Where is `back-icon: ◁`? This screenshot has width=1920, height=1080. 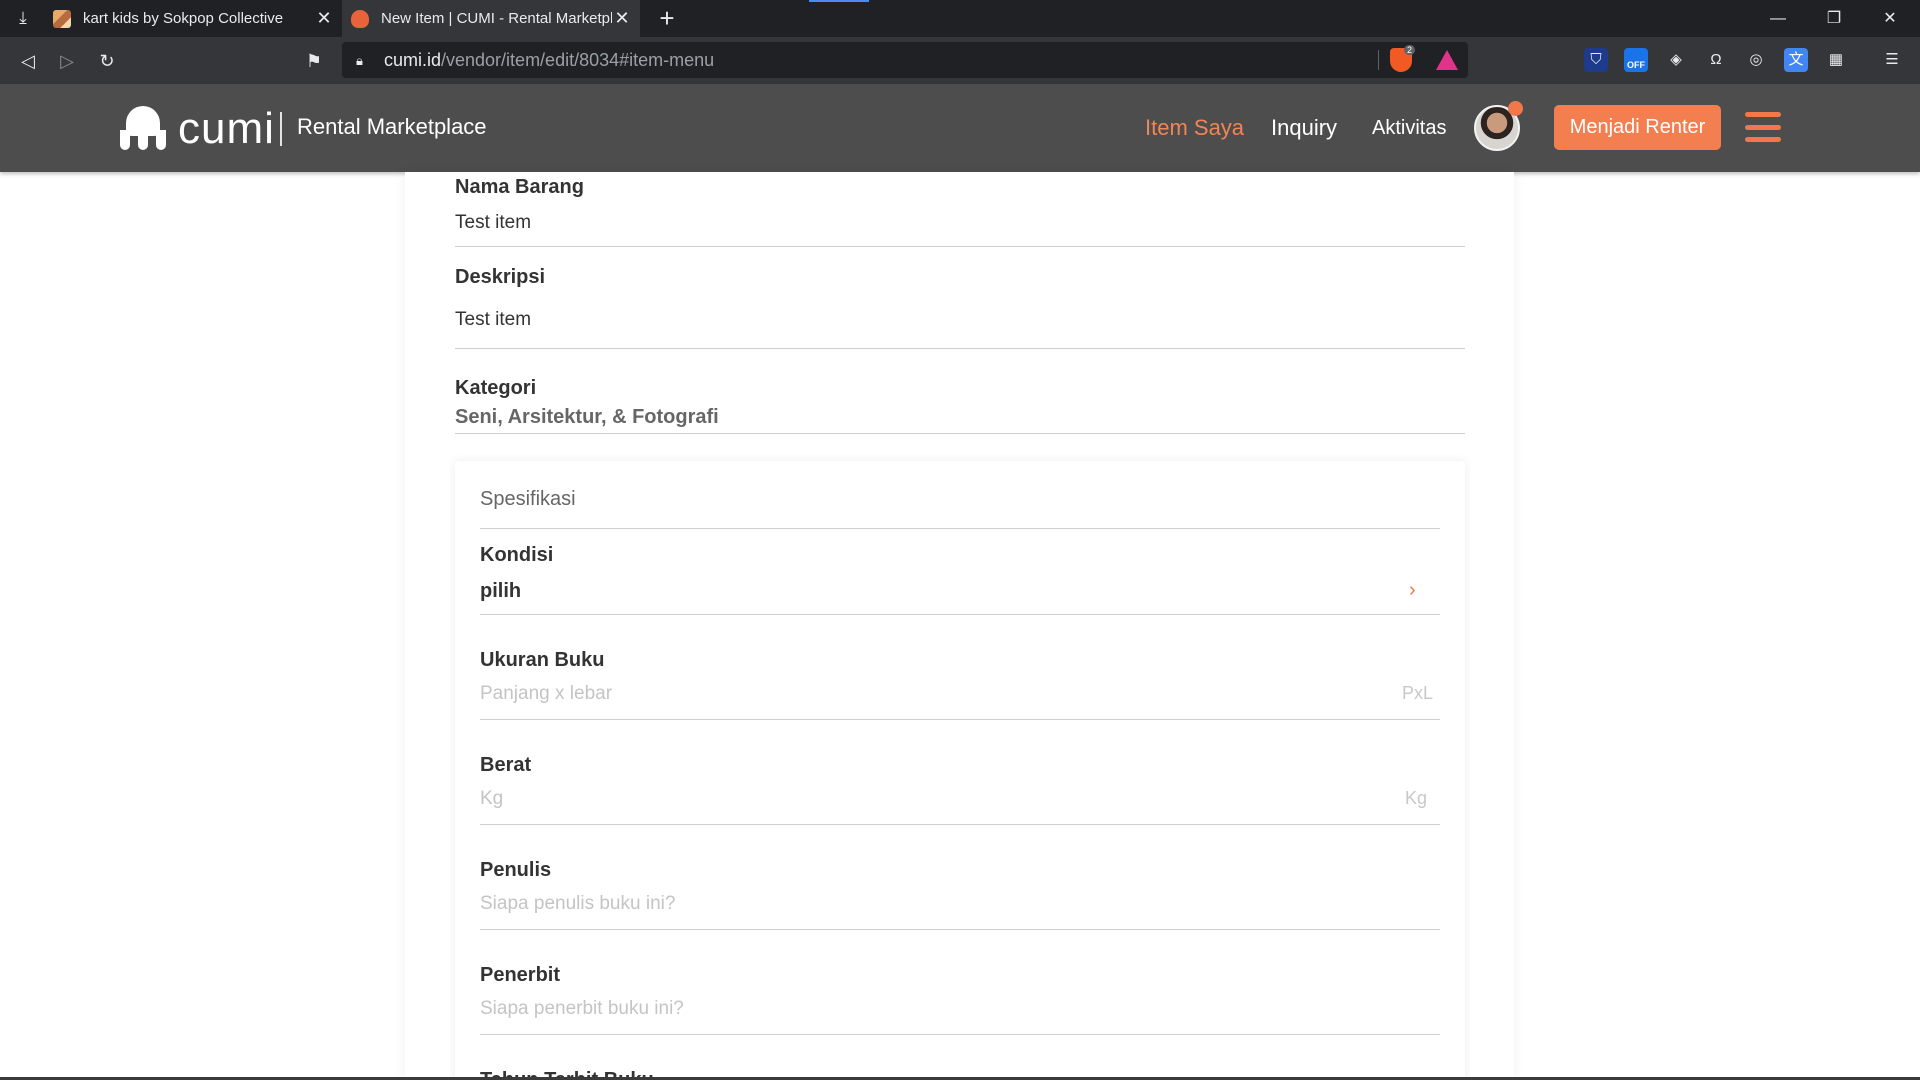 back-icon: ◁ is located at coordinates (28, 61).